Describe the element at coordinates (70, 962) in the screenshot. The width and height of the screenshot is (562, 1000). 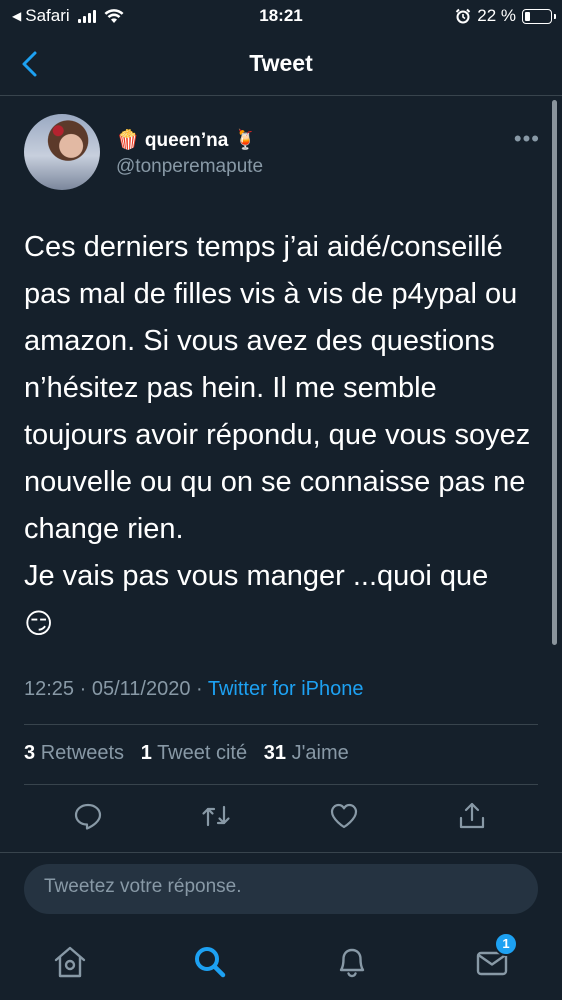
I see `home-icon` at that location.